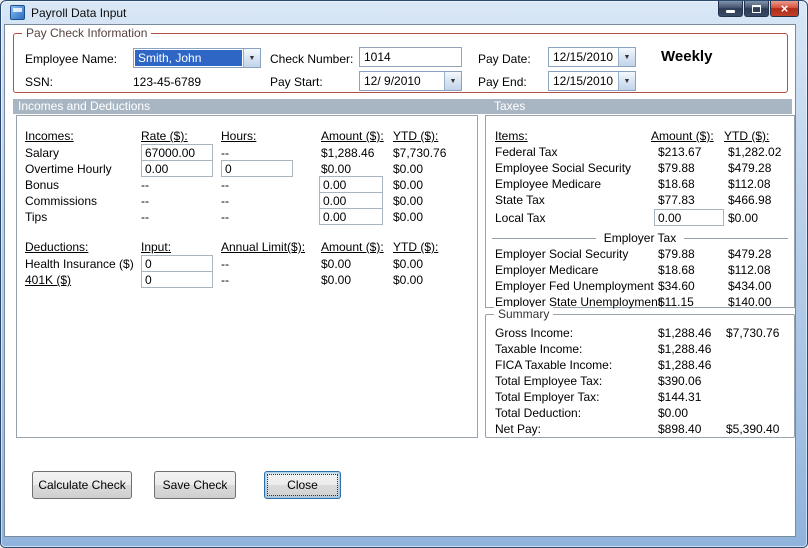  What do you see at coordinates (574, 286) in the screenshot?
I see `tax-label: Employer Fed Unemployment` at bounding box center [574, 286].